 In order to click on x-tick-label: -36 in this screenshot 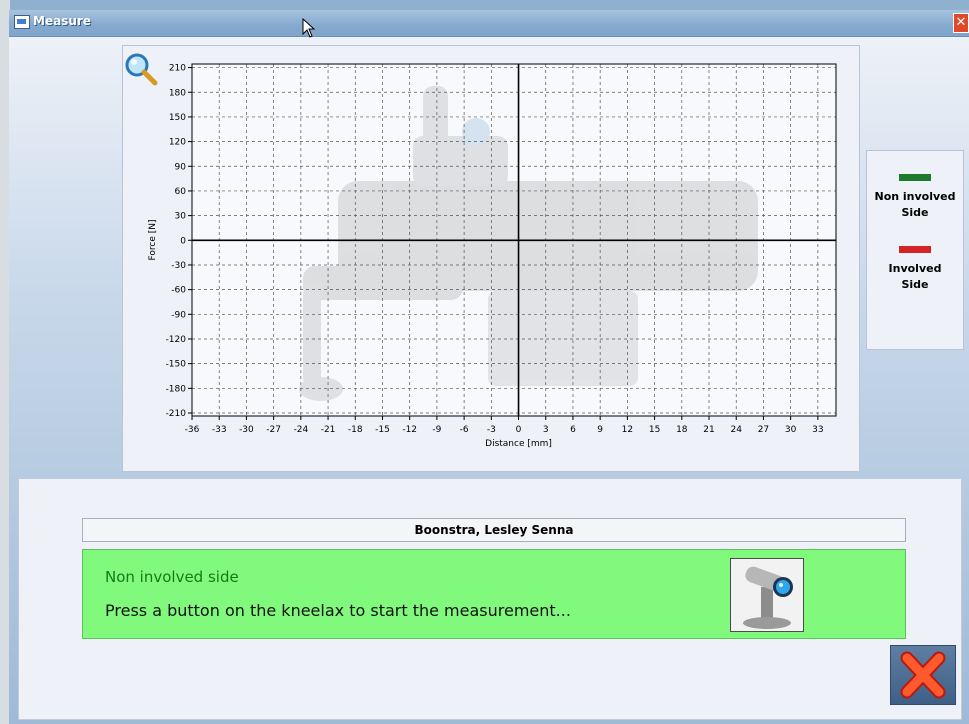, I will do `click(192, 430)`.